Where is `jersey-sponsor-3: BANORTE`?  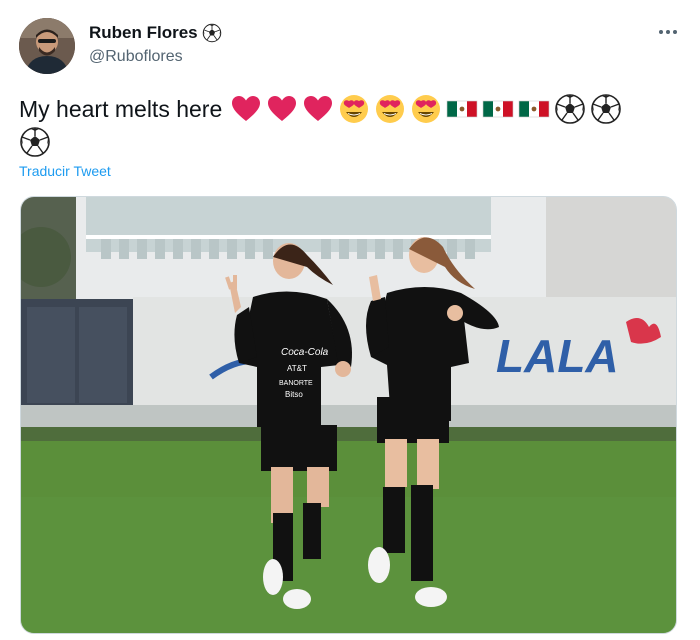 jersey-sponsor-3: BANORTE is located at coordinates (296, 383).